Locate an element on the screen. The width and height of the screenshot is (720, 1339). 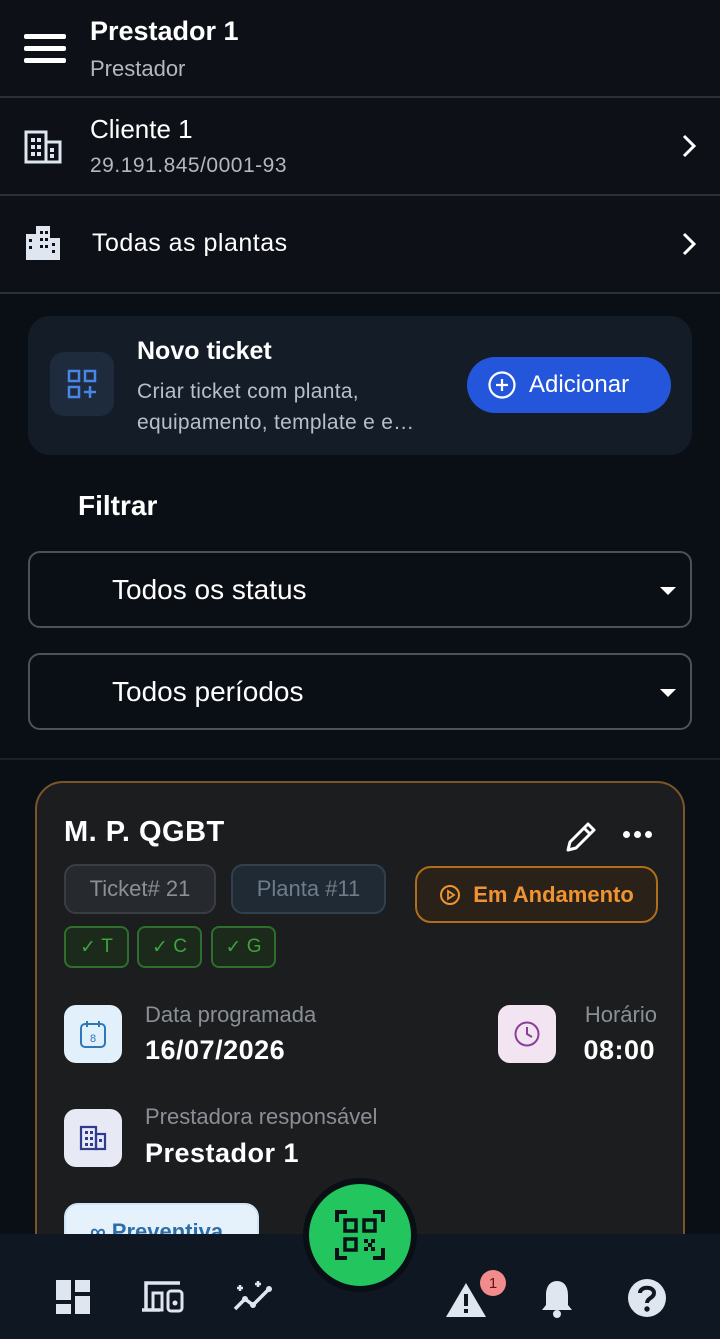
check-g-badge: ✓ G is located at coordinates (243, 947).